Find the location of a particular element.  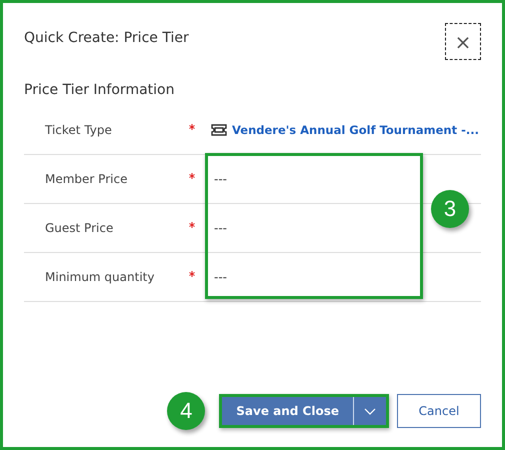

callout-badge: 3 is located at coordinates (450, 209).